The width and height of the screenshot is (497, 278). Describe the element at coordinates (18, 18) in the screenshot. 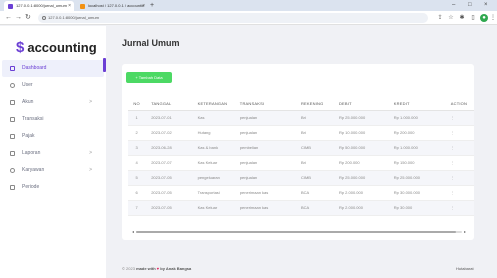

I see `forward-icon: →` at that location.